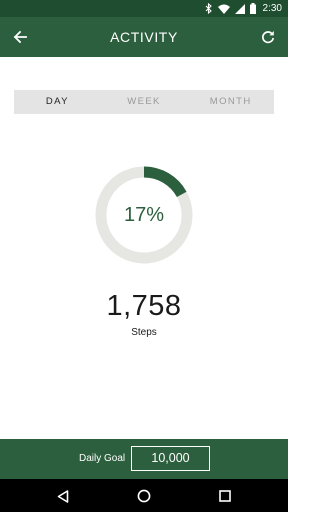  I want to click on progress-ring: 17%, so click(144, 215).